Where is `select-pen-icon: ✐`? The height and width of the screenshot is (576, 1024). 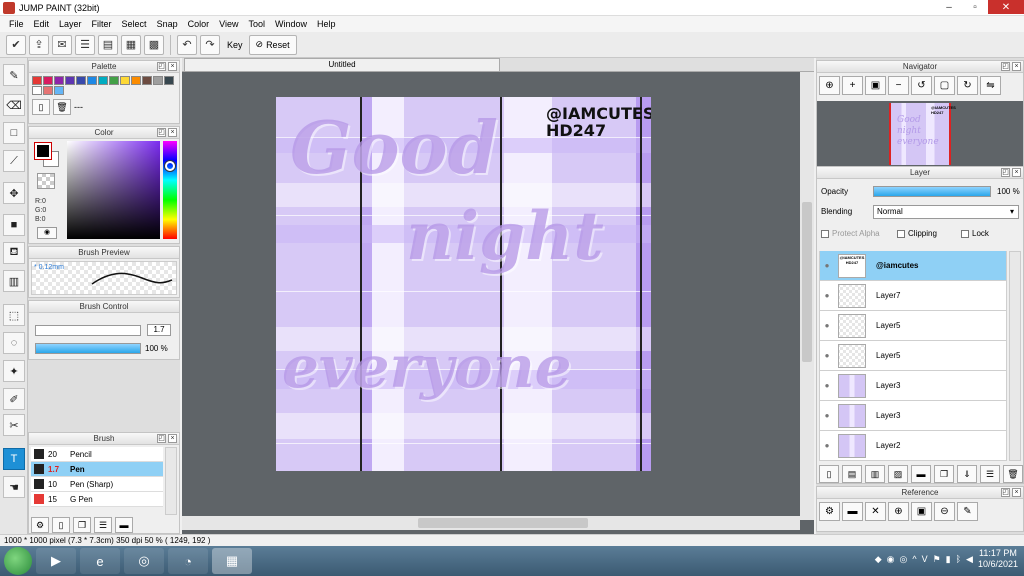
select-pen-icon: ✐ is located at coordinates (14, 399).